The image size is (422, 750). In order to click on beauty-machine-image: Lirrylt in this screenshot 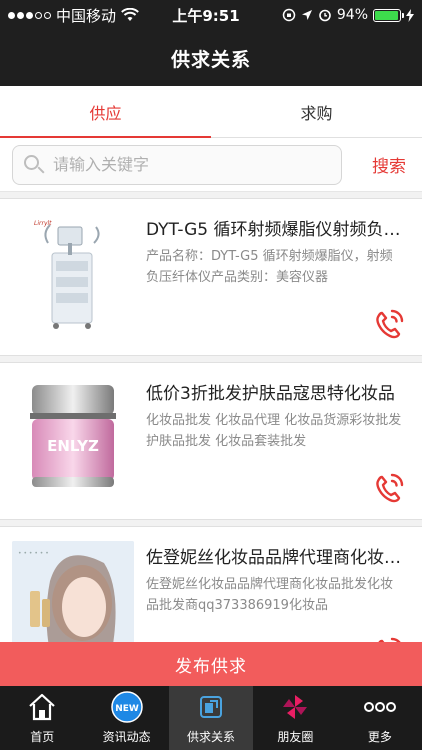, I will do `click(73, 273)`.